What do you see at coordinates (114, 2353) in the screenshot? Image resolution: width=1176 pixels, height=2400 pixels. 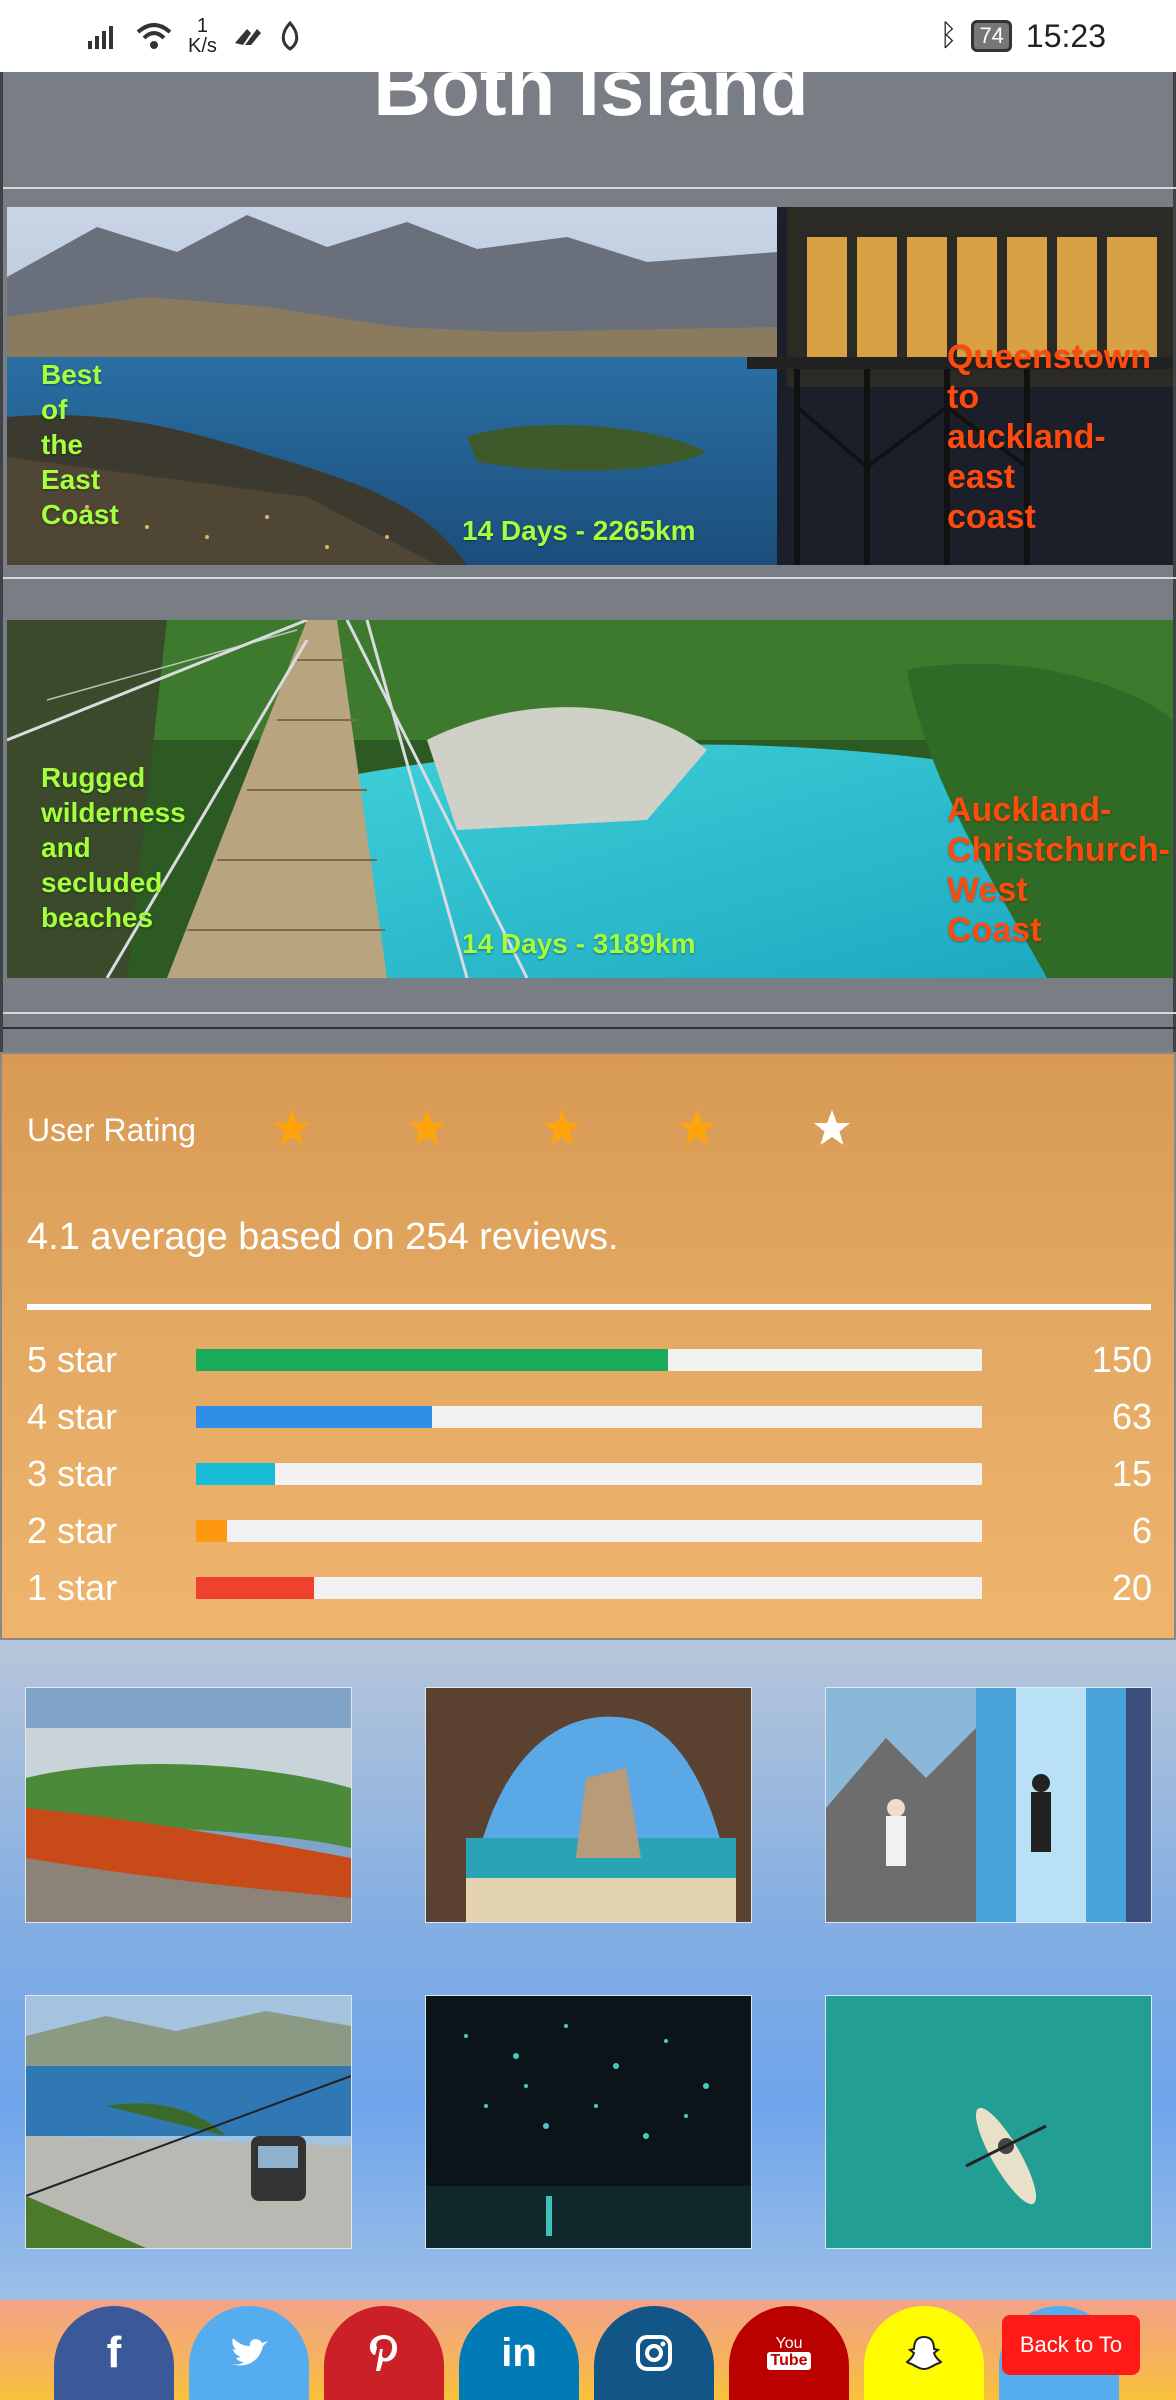 I see `facebook-icon: f` at bounding box center [114, 2353].